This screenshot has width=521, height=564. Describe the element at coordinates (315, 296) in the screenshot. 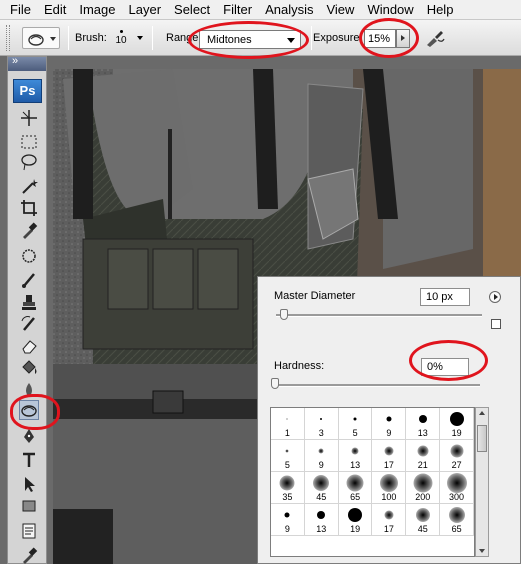

I see `master-diameter-label: Master Diameter` at that location.